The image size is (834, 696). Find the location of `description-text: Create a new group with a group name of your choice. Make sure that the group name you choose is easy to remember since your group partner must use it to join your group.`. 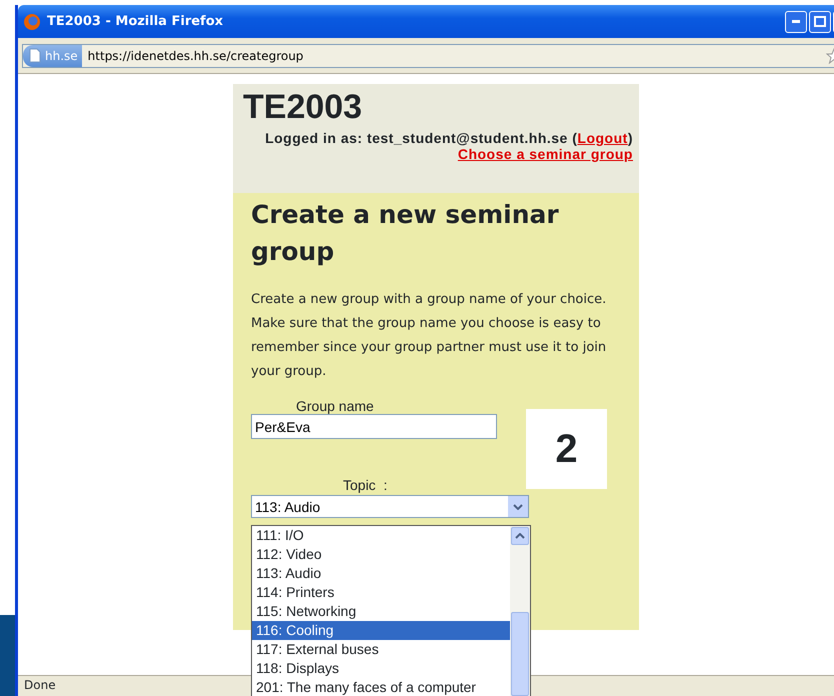

description-text: Create a new group with a group name of your choice. Make sure that the group name you choose is easy to remember since your group partner must use it to join your group. is located at coordinates (429, 336).